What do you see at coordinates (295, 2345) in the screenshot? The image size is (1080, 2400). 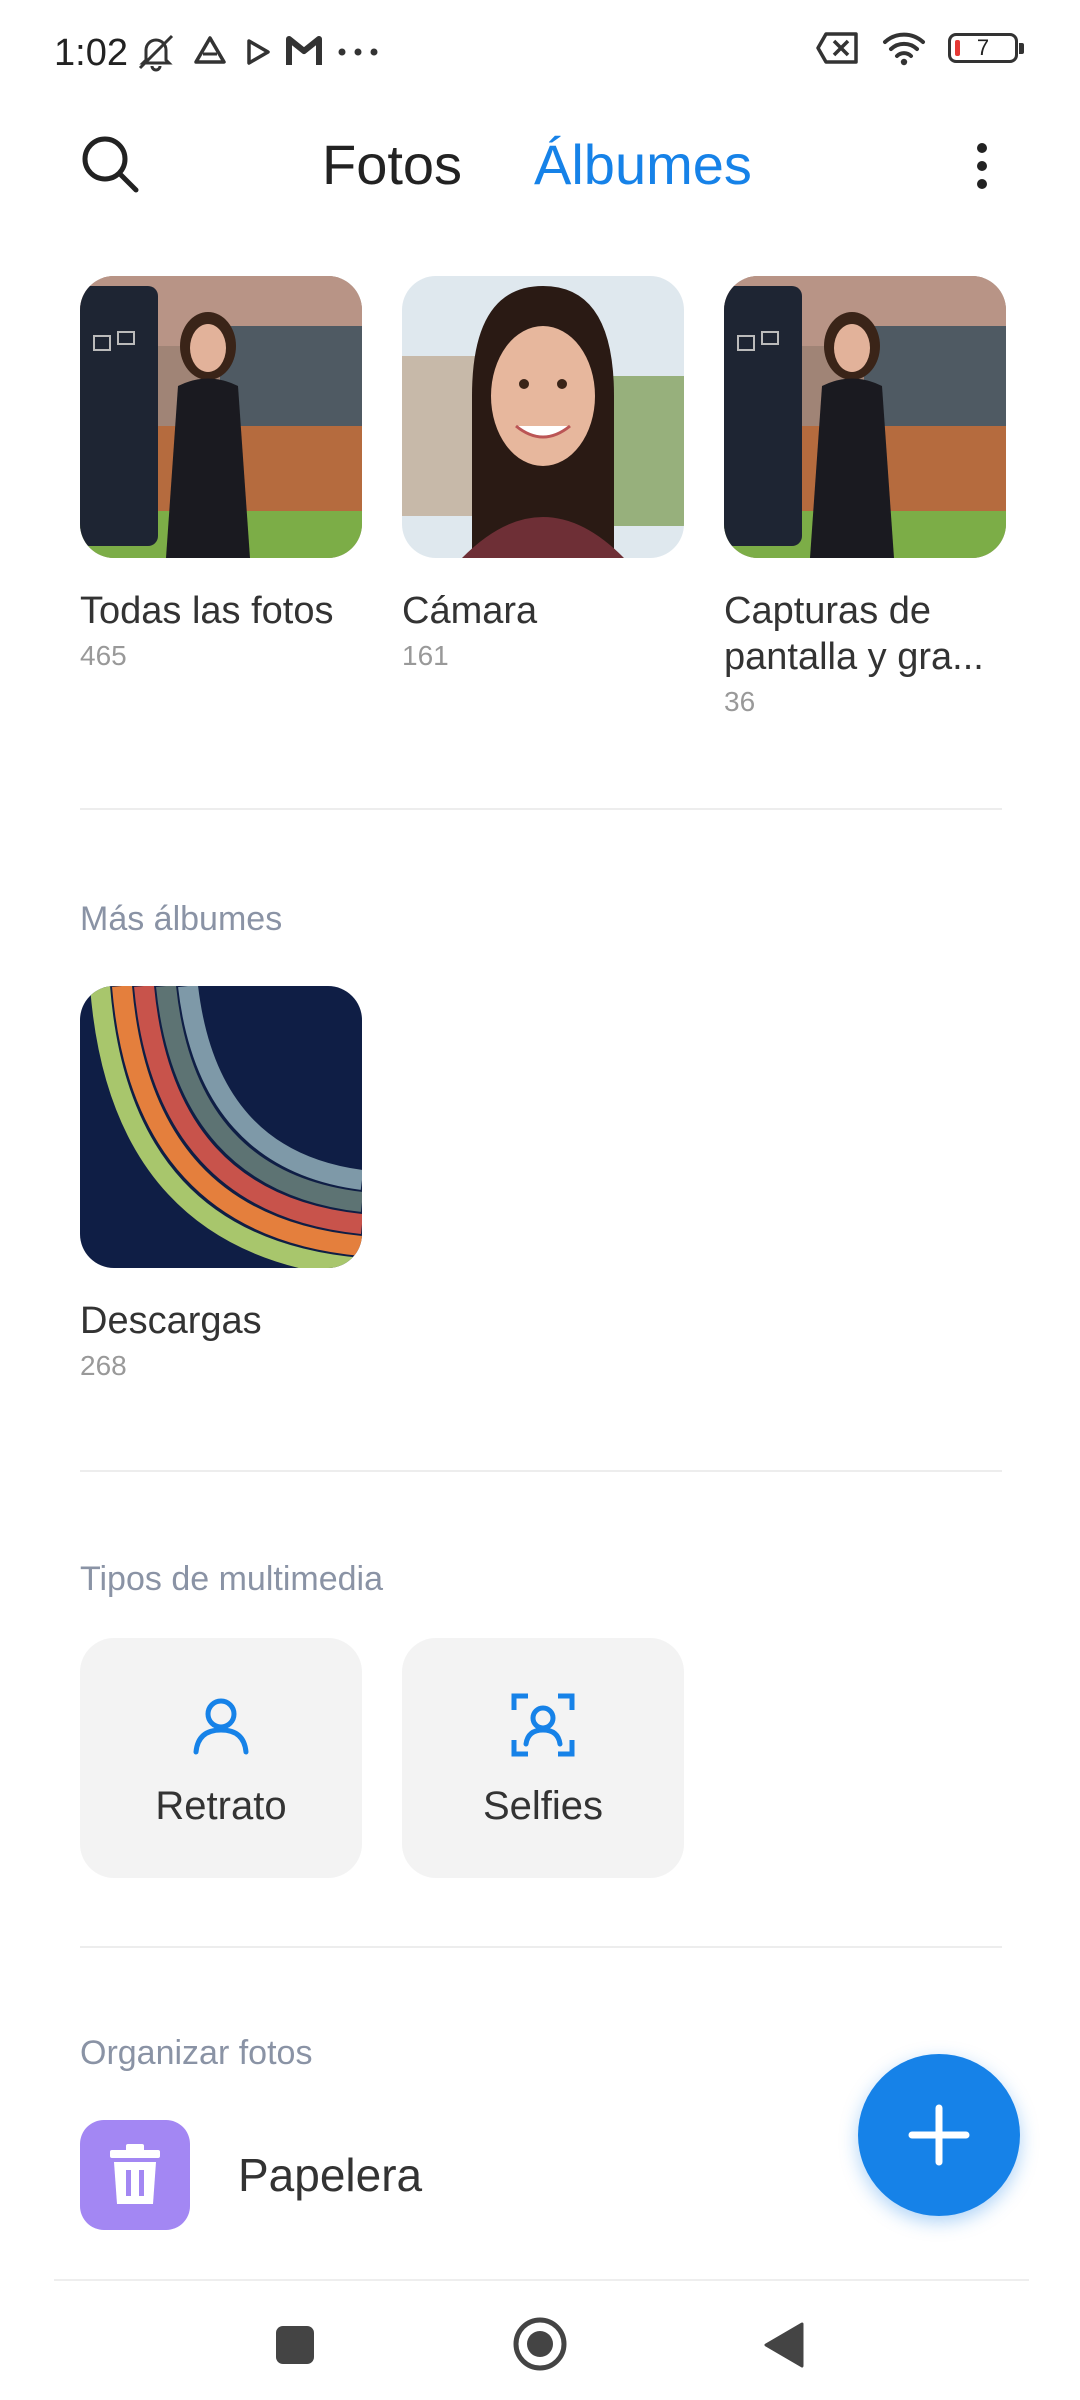 I see `recents-icon` at bounding box center [295, 2345].